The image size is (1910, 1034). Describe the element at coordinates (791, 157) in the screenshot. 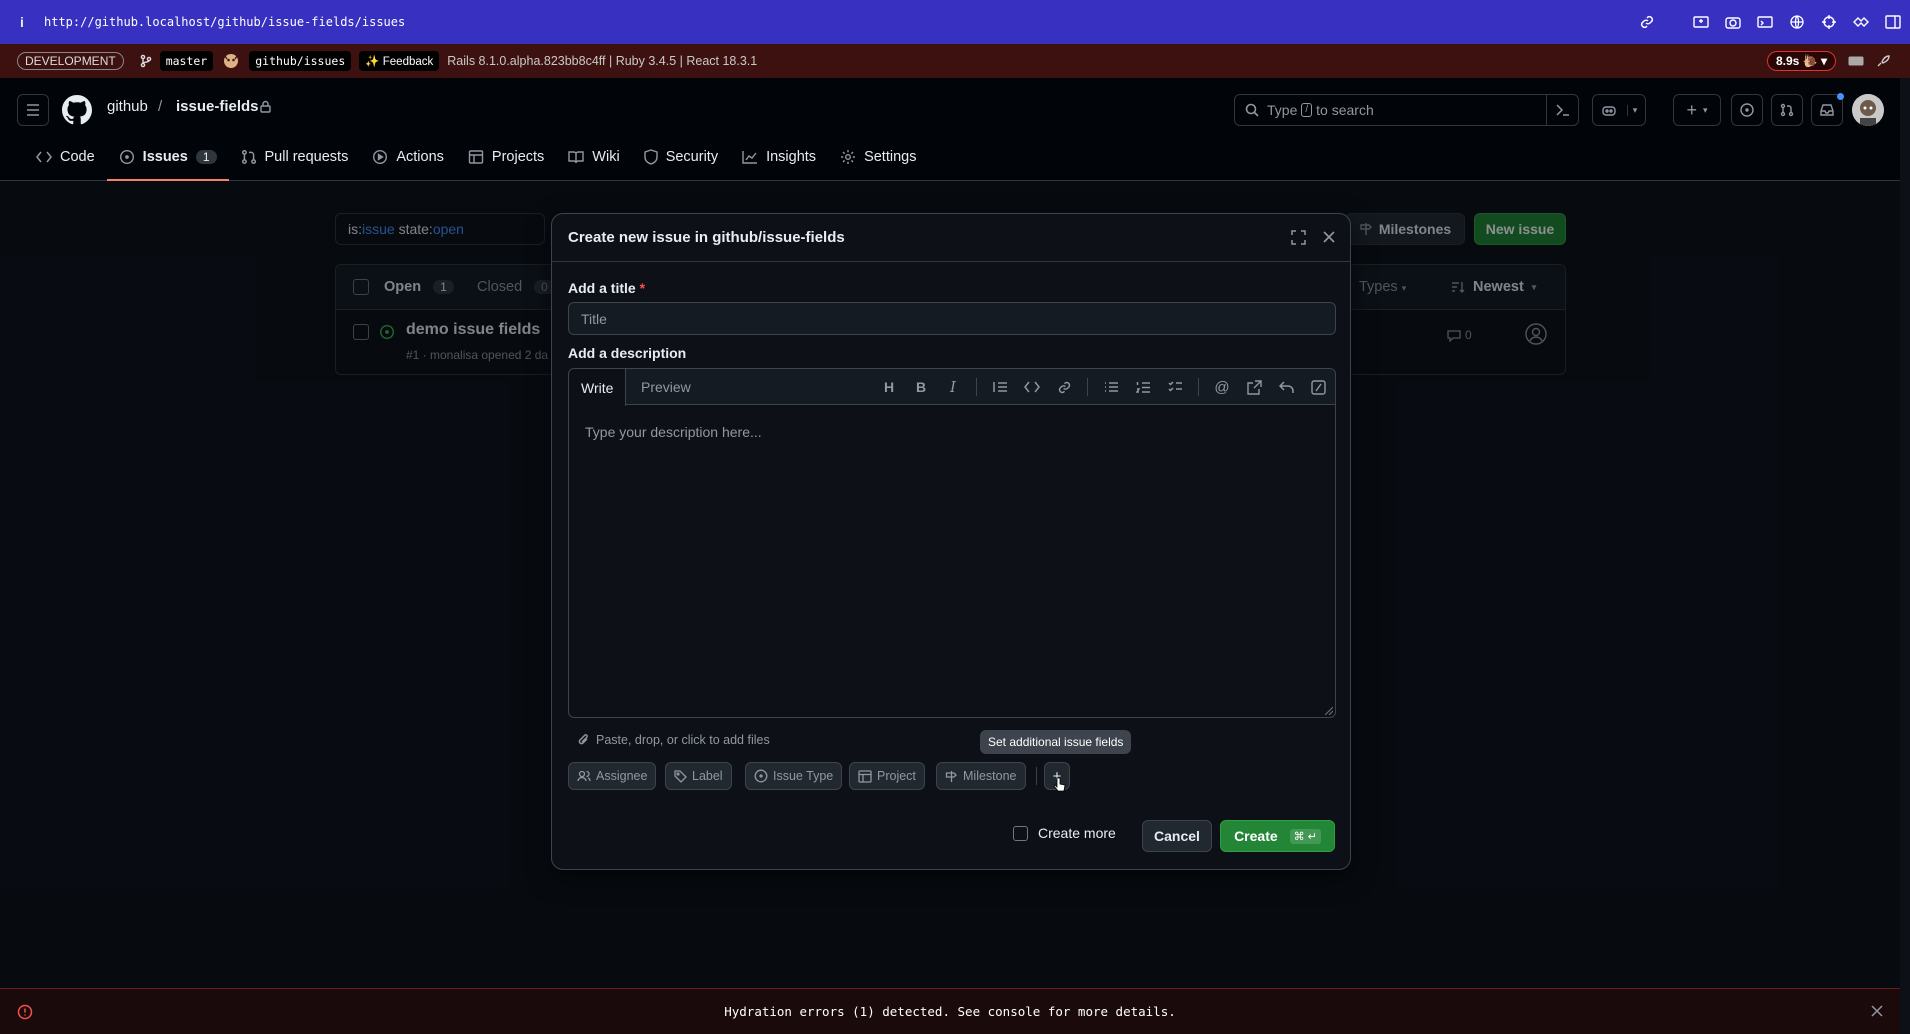

I see `tab-label: Insights` at that location.